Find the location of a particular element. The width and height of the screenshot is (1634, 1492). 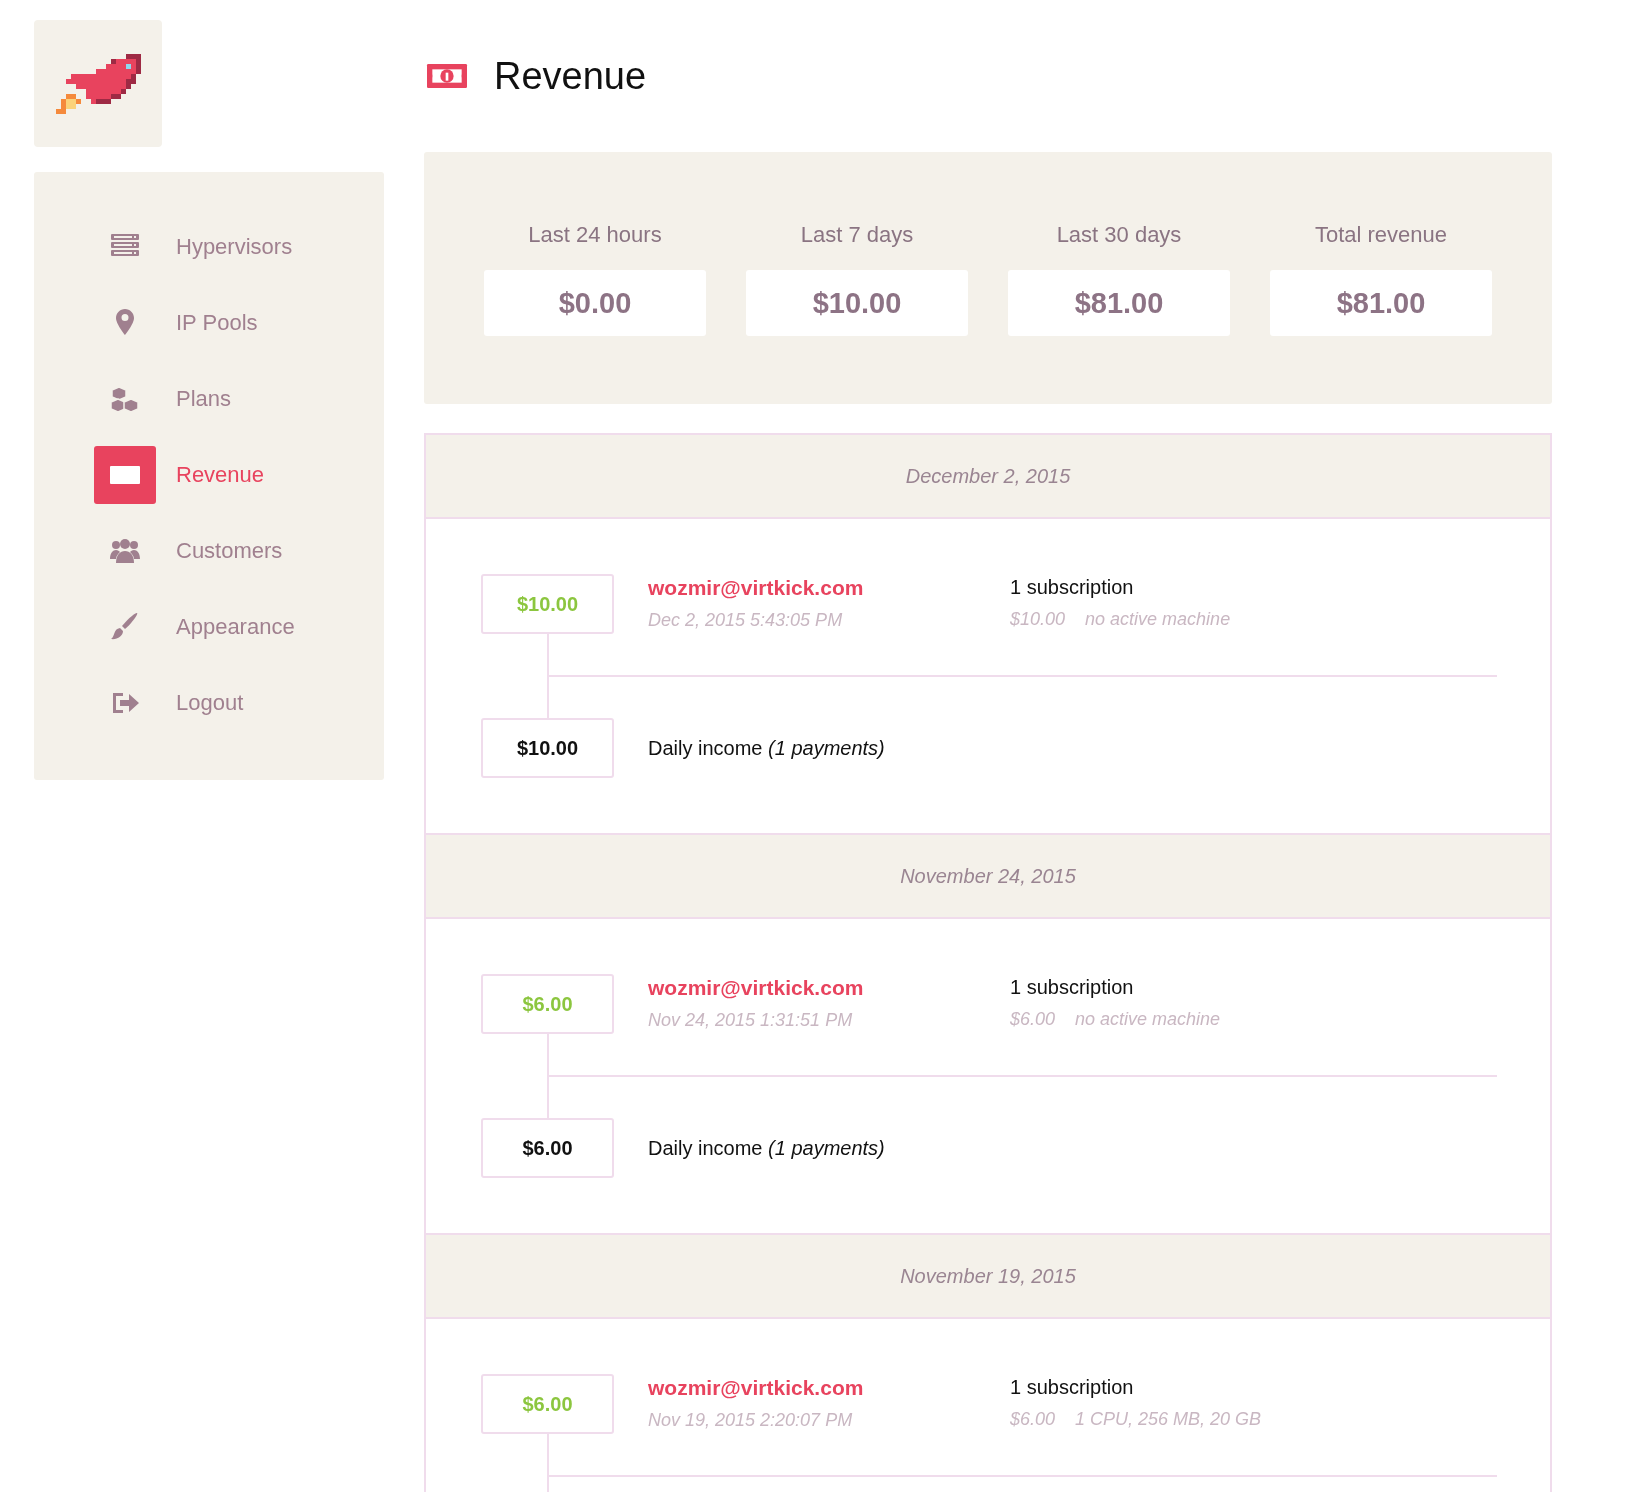

stat-label: Last 30 days is located at coordinates (1119, 235).